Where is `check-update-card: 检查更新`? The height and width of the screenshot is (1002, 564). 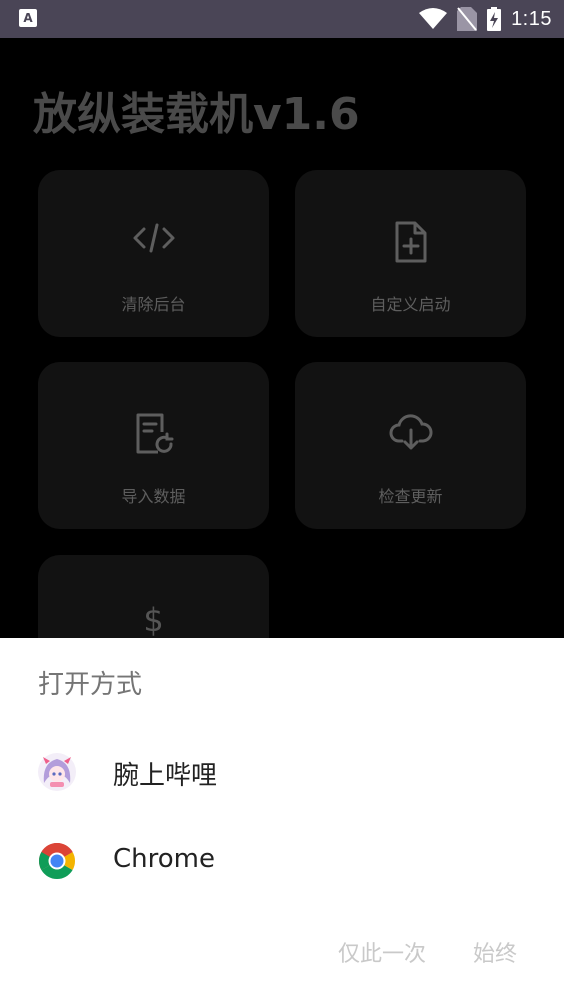 check-update-card: 检查更新 is located at coordinates (410, 445).